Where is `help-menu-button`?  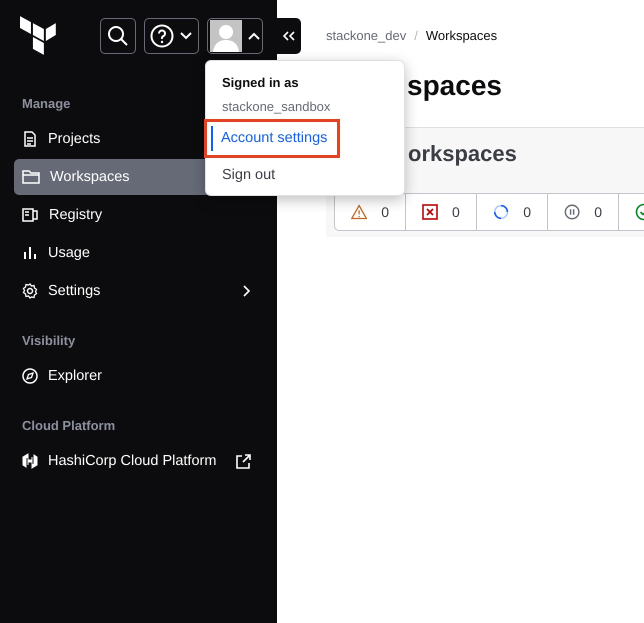
help-menu-button is located at coordinates (172, 36).